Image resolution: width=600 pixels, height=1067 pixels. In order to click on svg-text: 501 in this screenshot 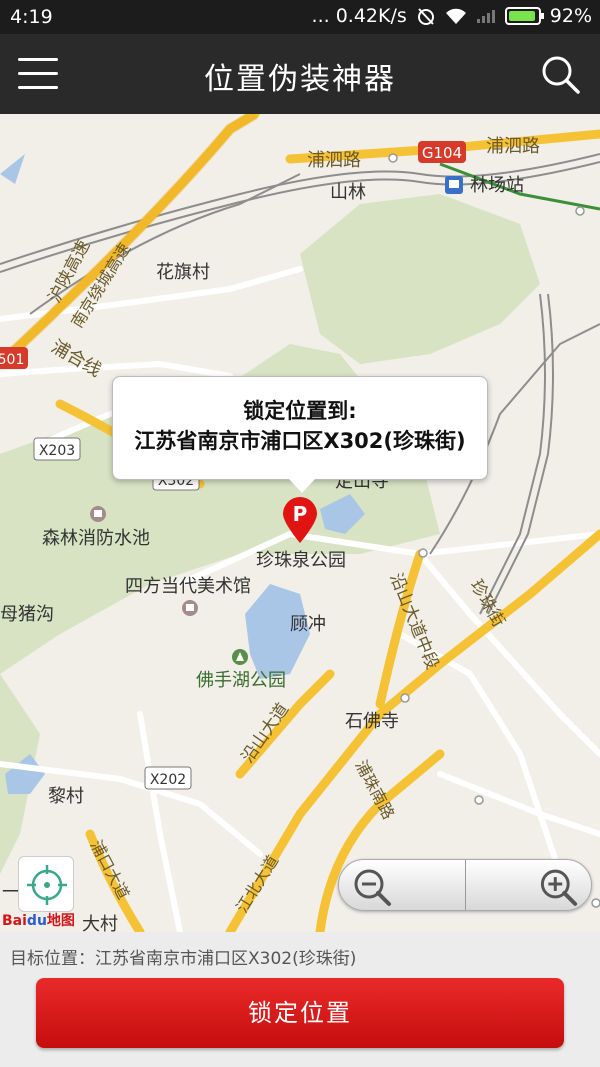, I will do `click(12, 360)`.